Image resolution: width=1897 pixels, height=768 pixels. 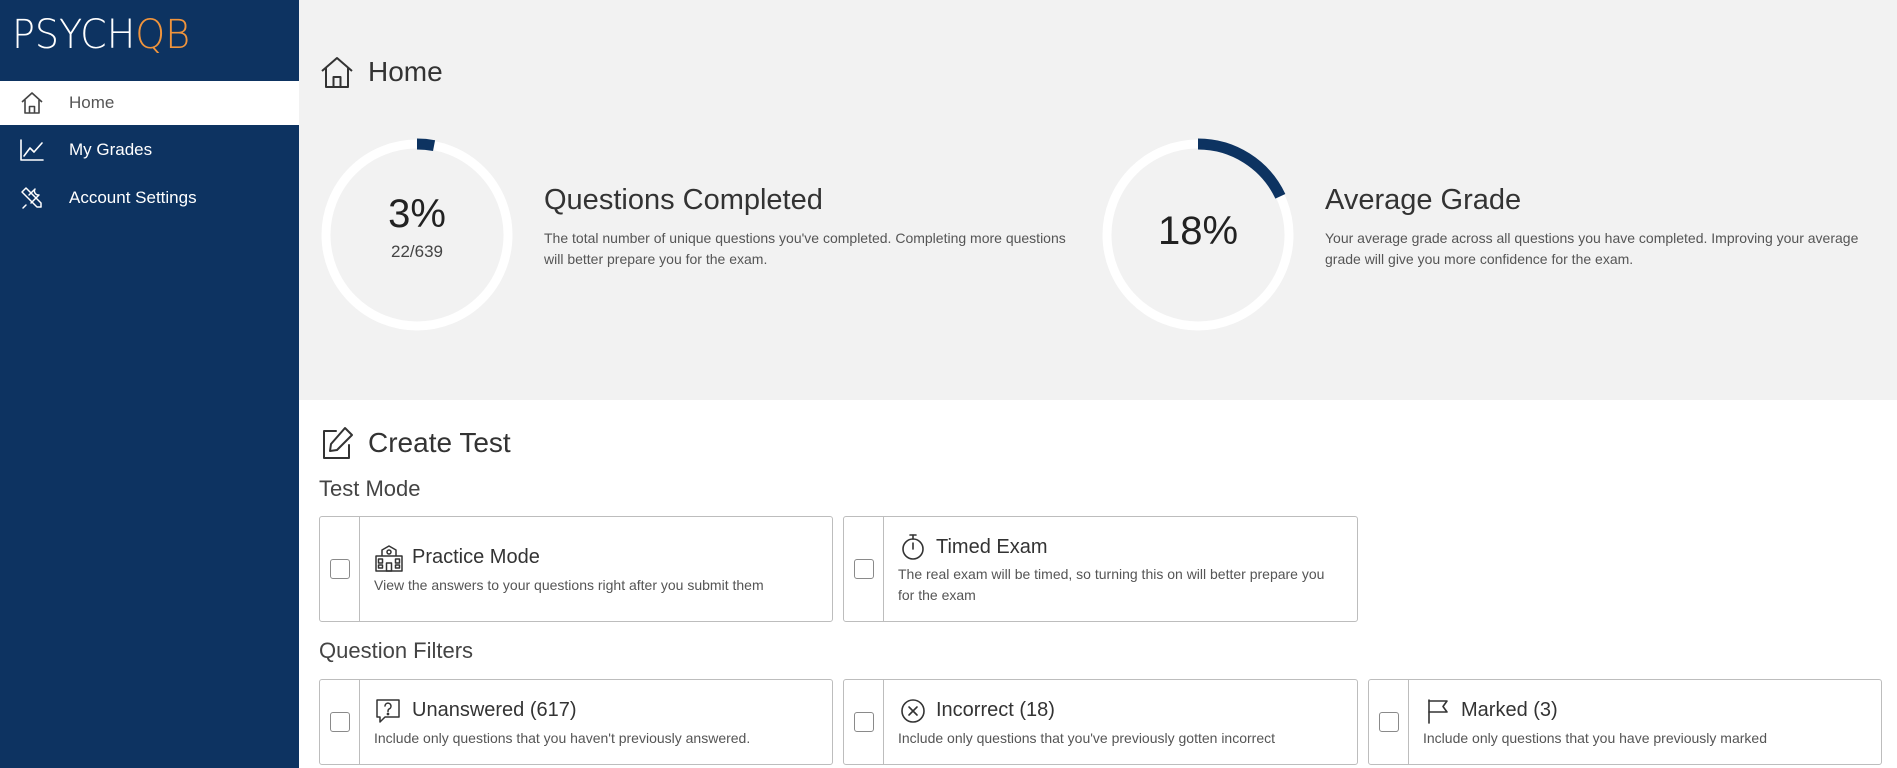 I want to click on tools-icon, so click(x=32, y=198).